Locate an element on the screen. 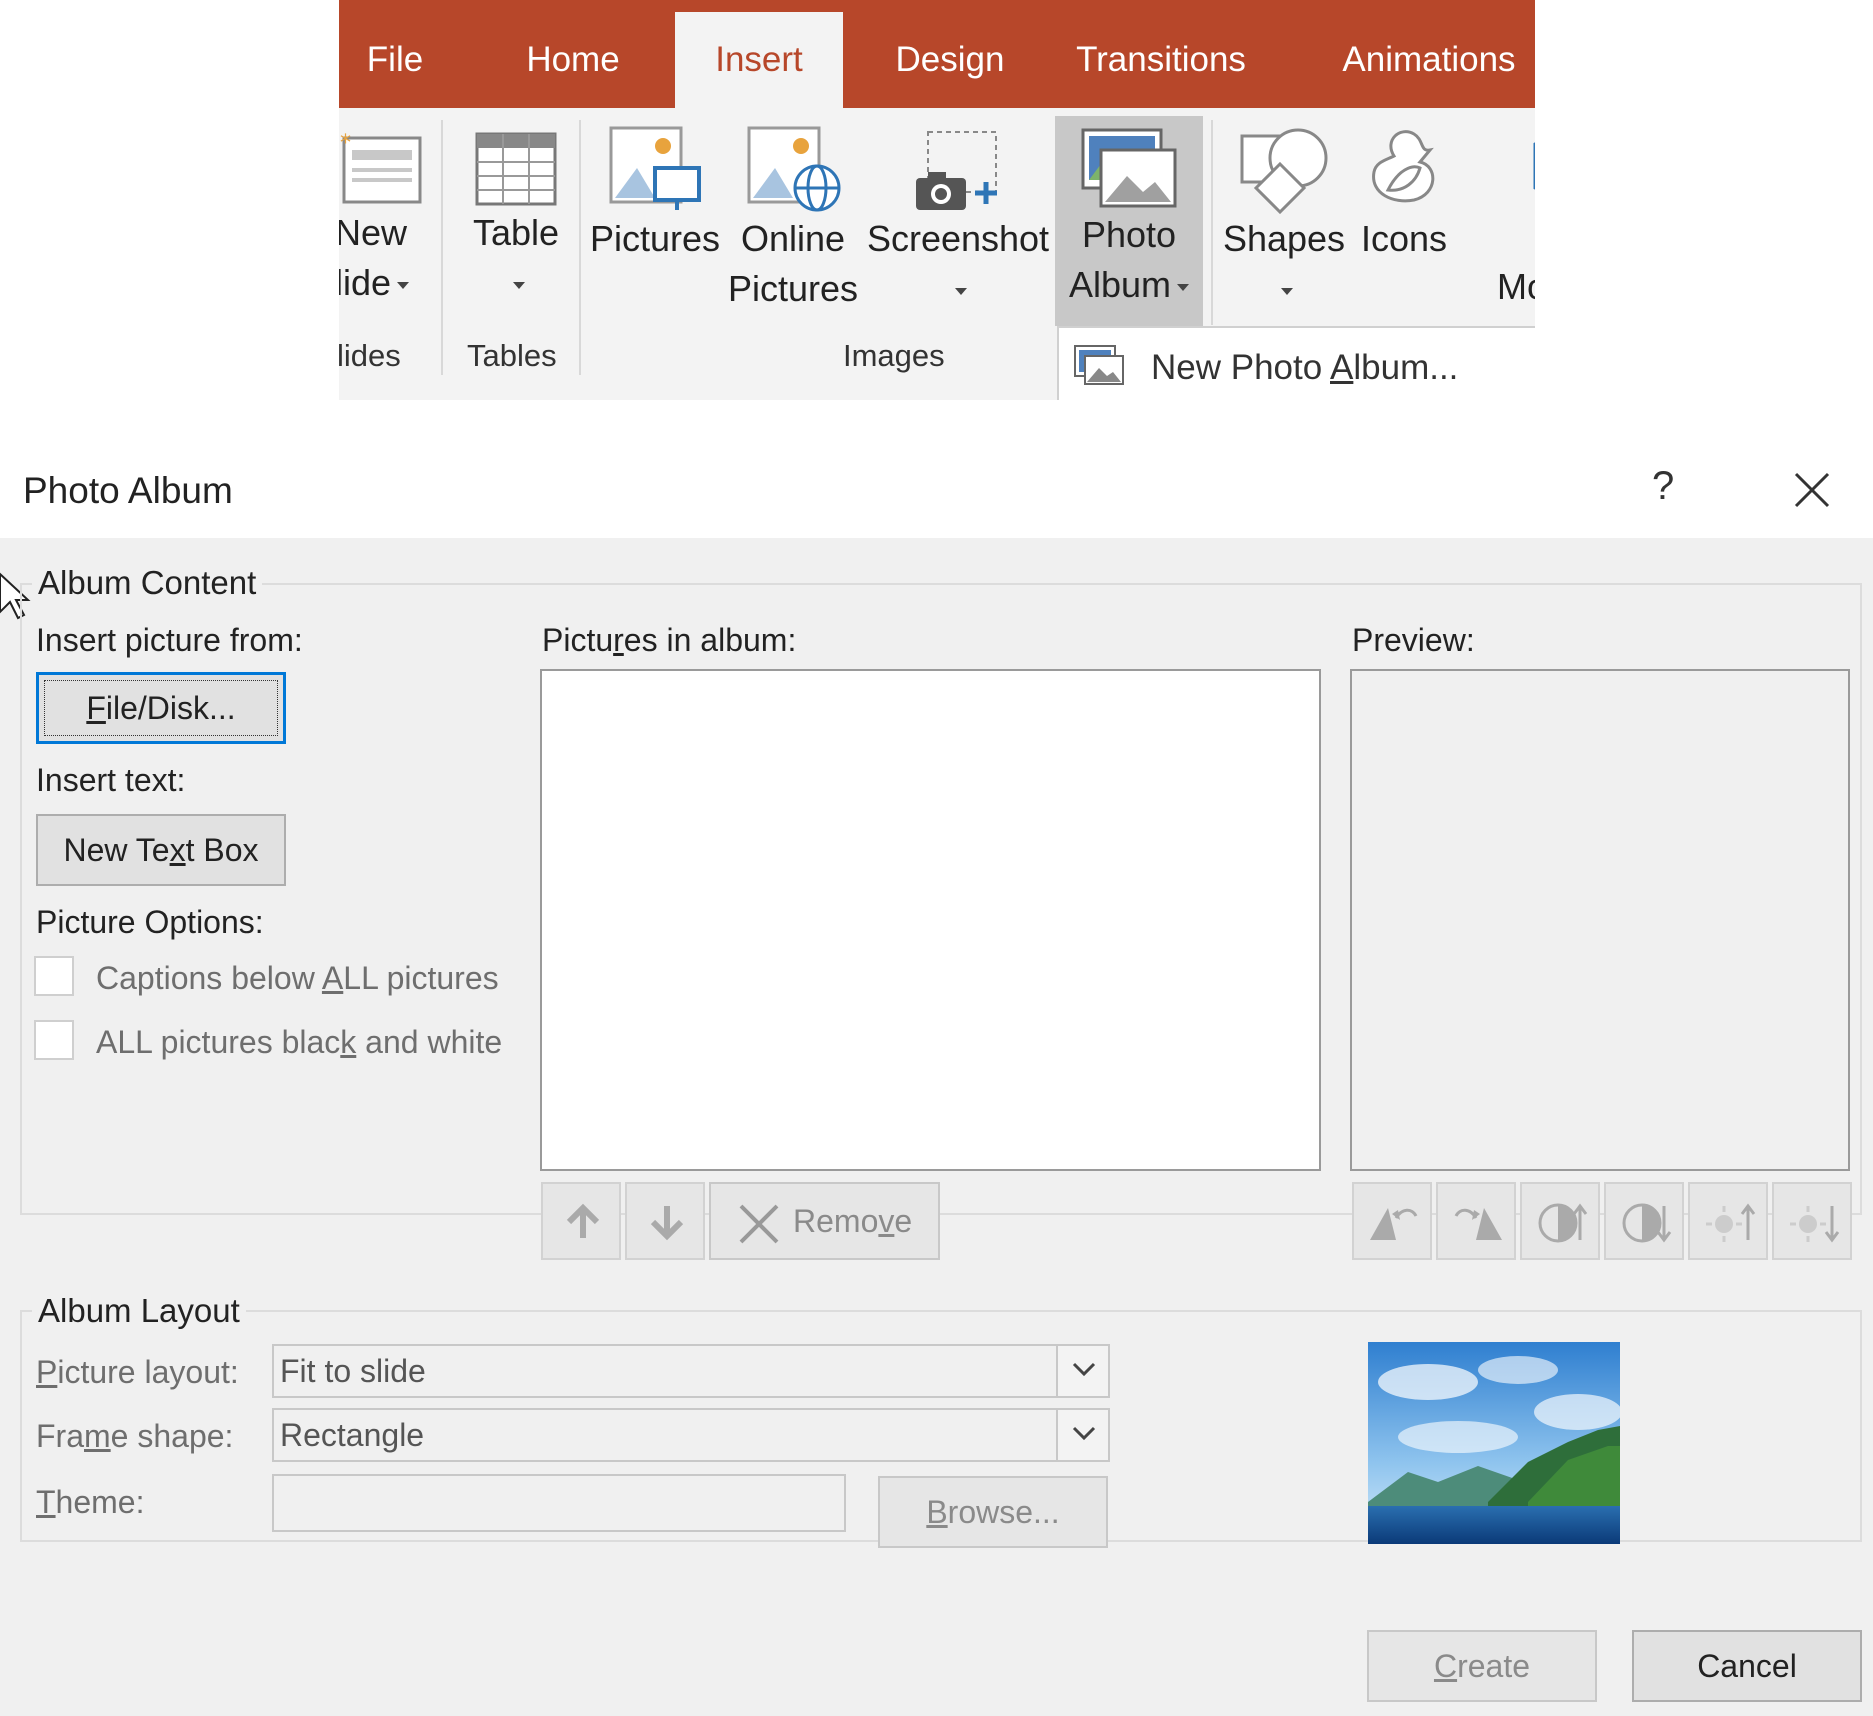 This screenshot has height=1716, width=1873. captions-below-checkbox is located at coordinates (54, 976).